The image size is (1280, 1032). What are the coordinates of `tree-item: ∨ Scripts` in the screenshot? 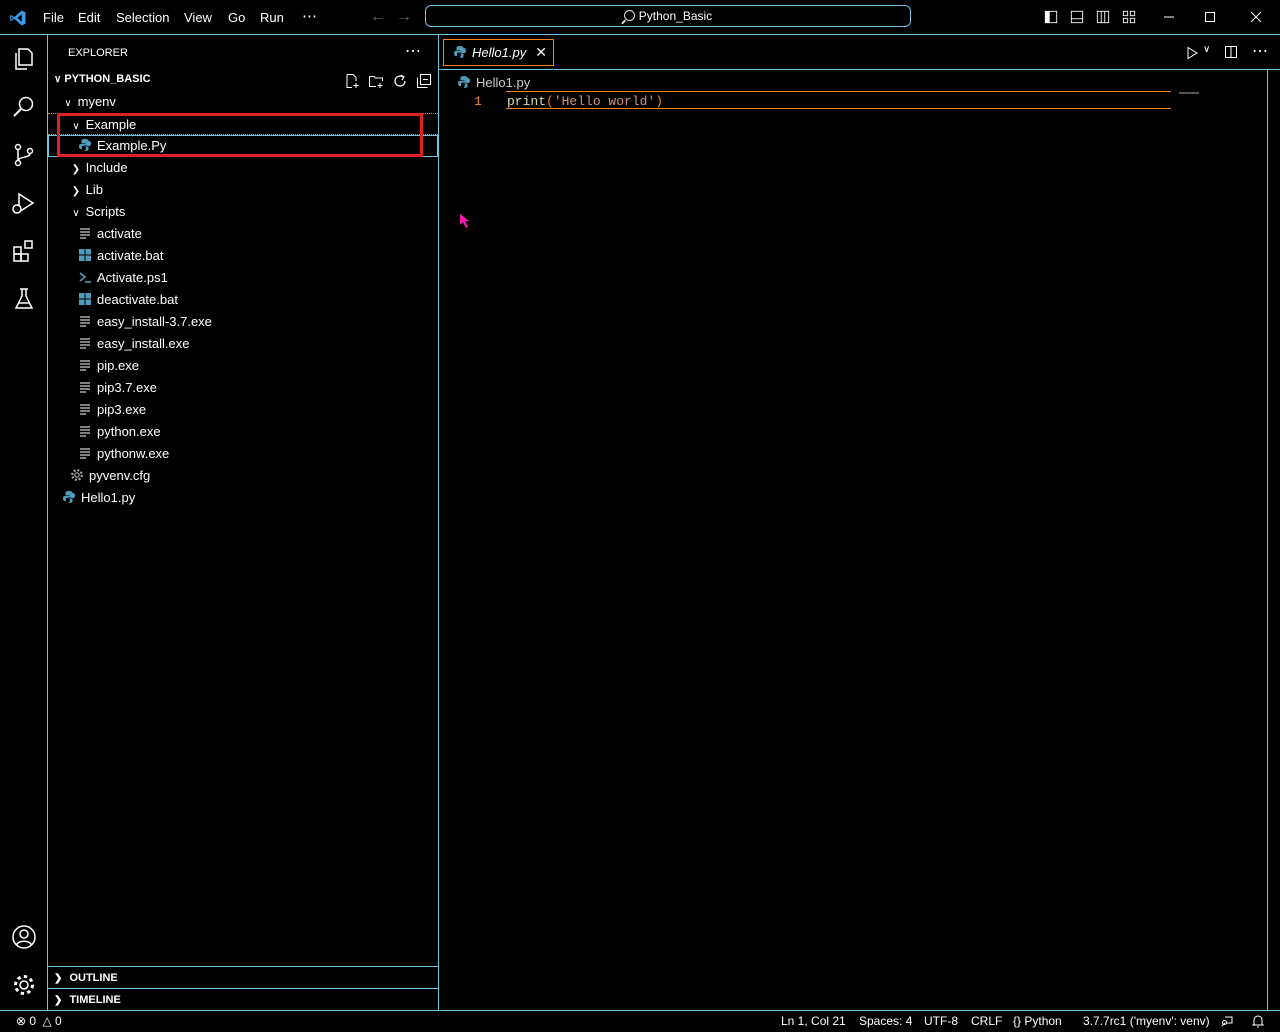 It's located at (243, 212).